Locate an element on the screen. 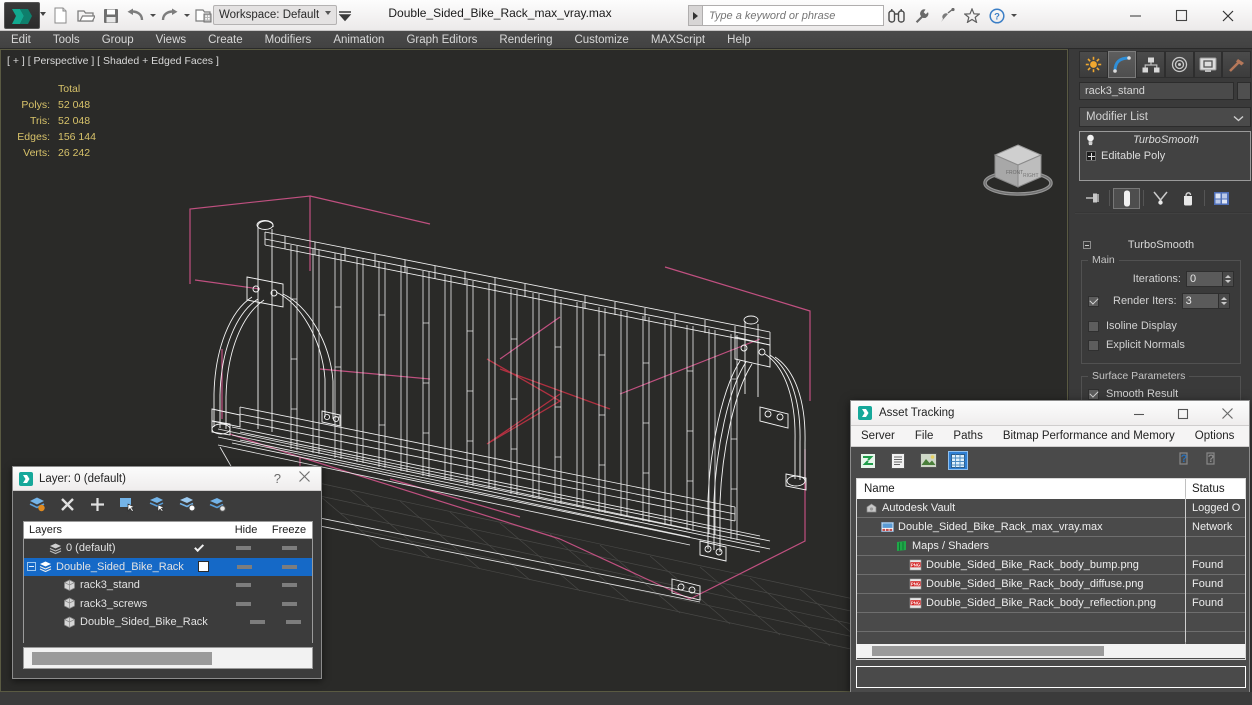 Image resolution: width=1252 pixels, height=705 pixels. asset-menu-paths: Paths is located at coordinates (967, 436).